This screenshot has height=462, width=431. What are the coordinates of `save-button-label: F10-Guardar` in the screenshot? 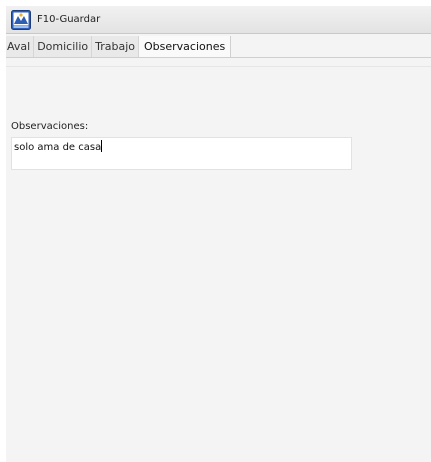 It's located at (69, 19).